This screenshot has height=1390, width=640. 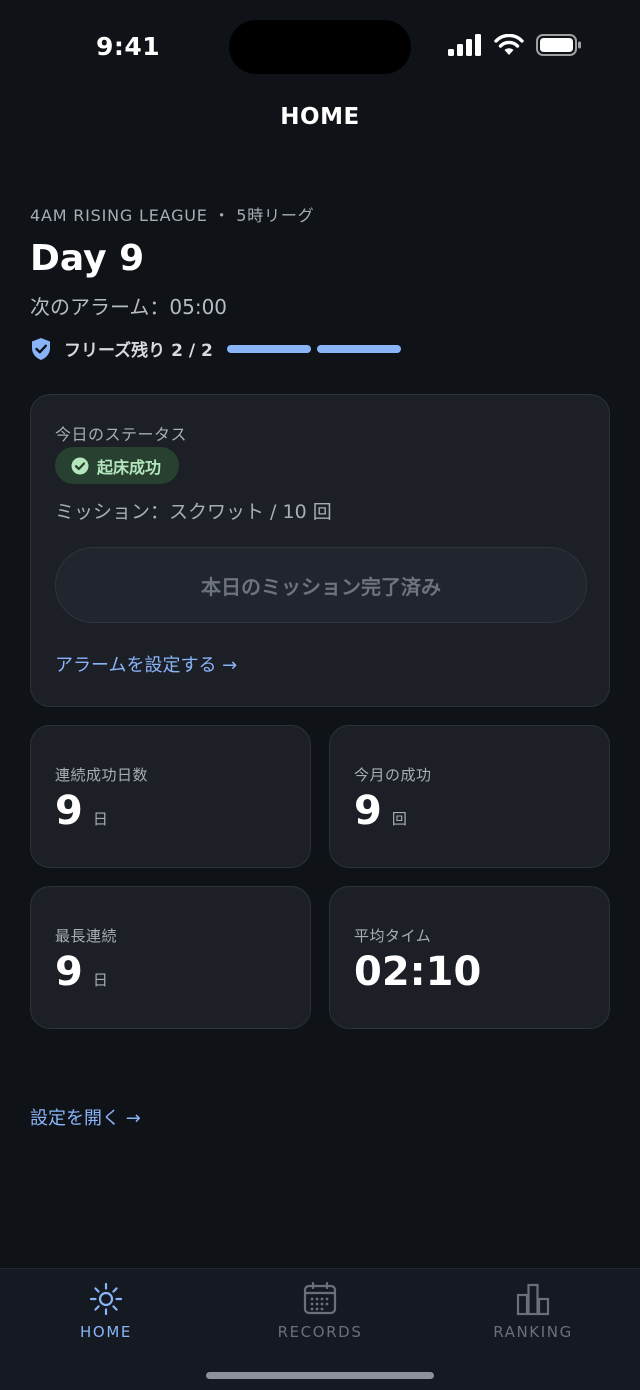 I want to click on tab-home-label: HOME, so click(x=106, y=1332).